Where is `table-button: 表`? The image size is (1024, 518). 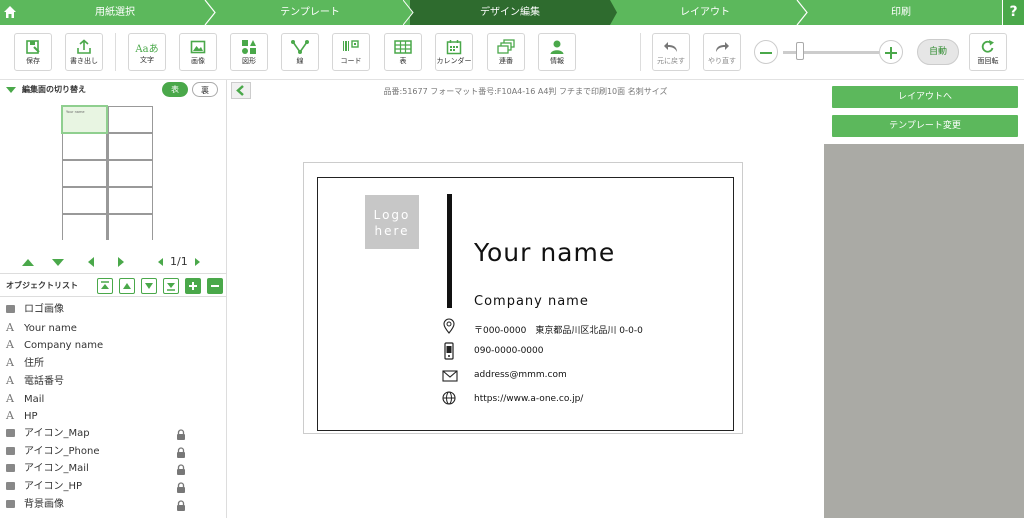
table-button: 表 is located at coordinates (403, 52).